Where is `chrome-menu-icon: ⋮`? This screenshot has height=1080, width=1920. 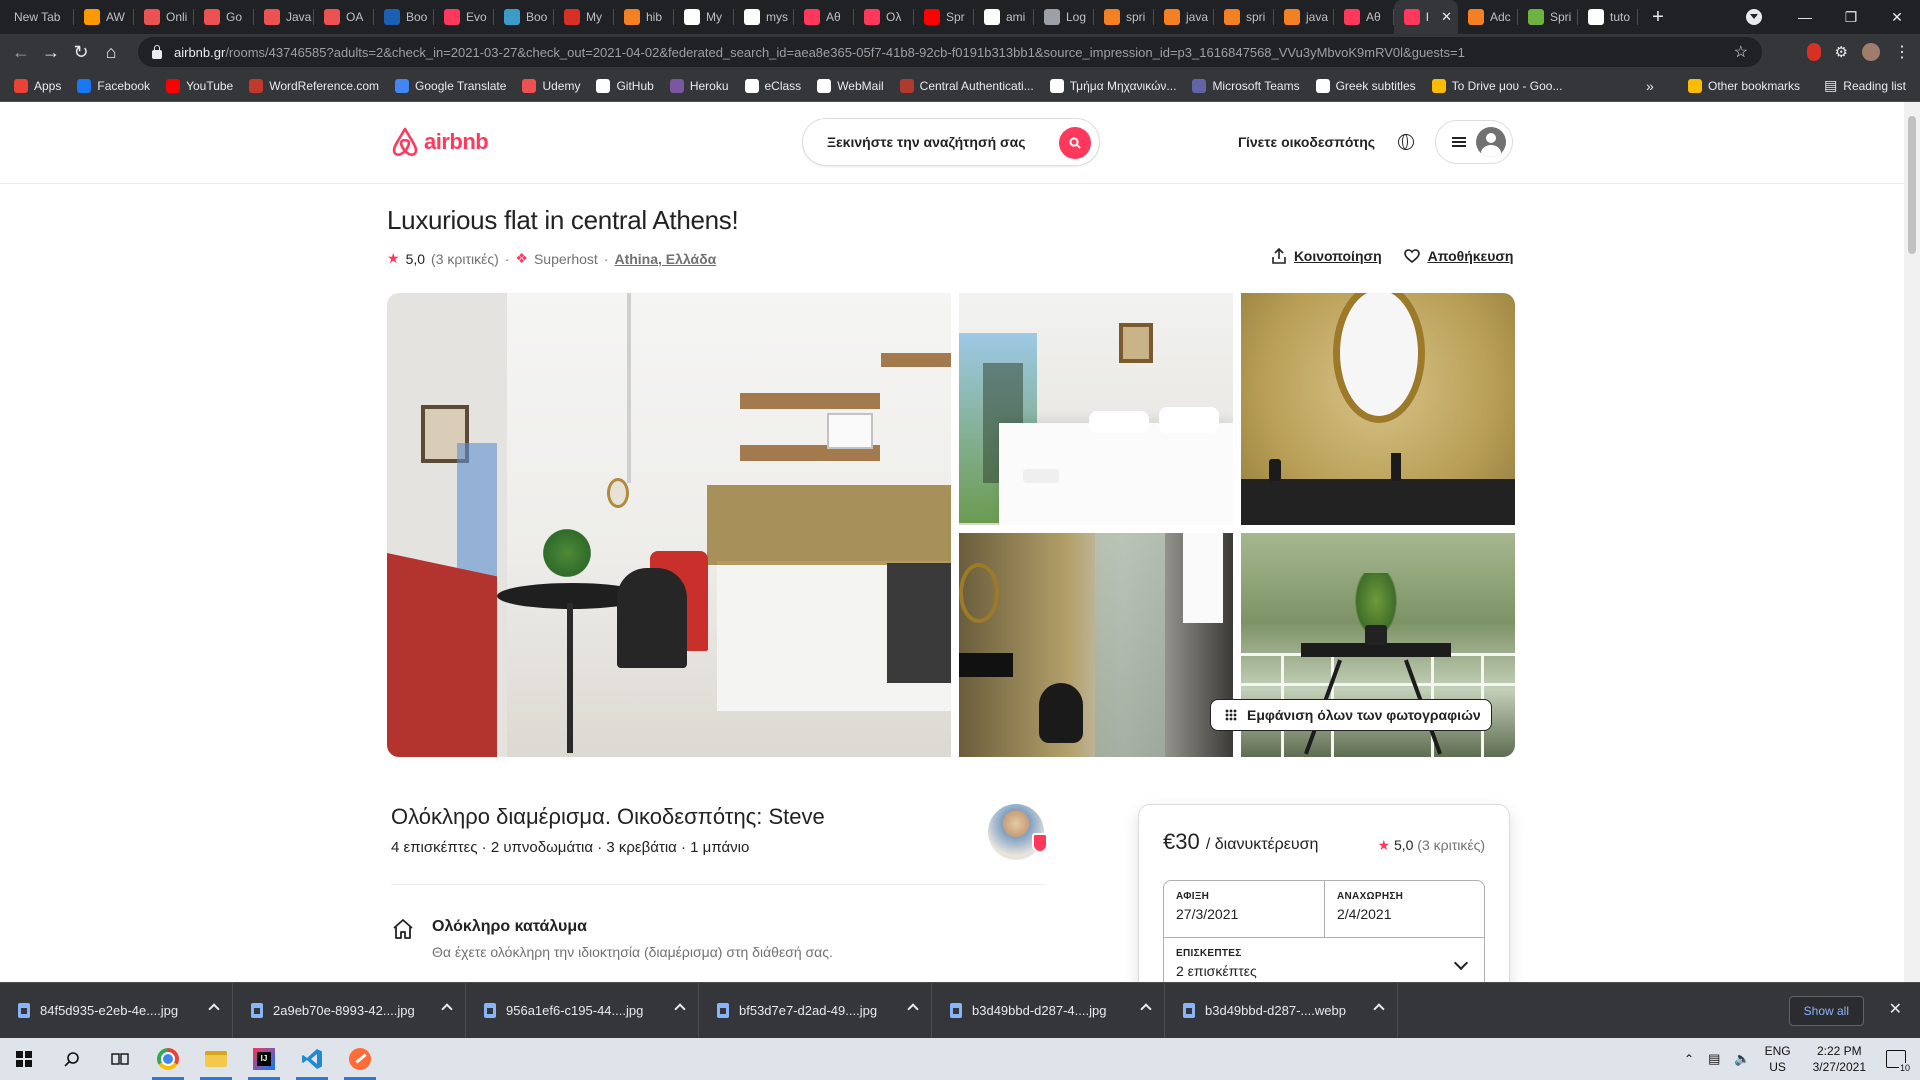
chrome-menu-icon: ⋮ is located at coordinates (1902, 52).